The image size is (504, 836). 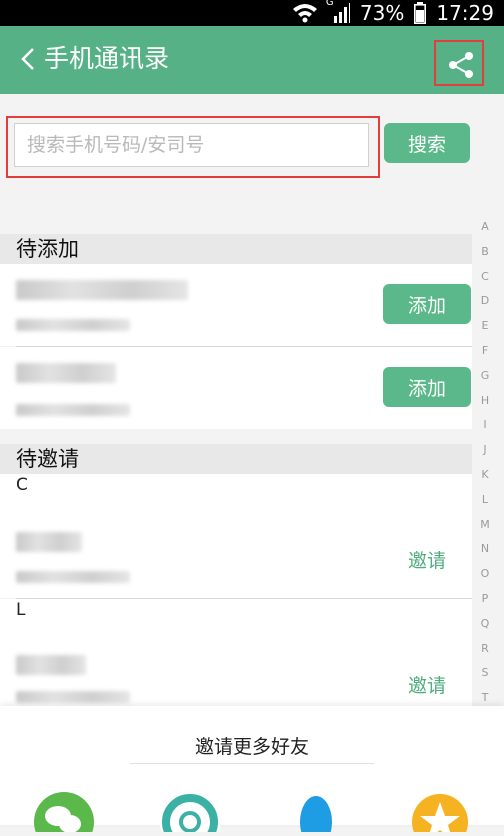 What do you see at coordinates (252, 13) in the screenshot?
I see `status-bar: G 73% 17:29` at bounding box center [252, 13].